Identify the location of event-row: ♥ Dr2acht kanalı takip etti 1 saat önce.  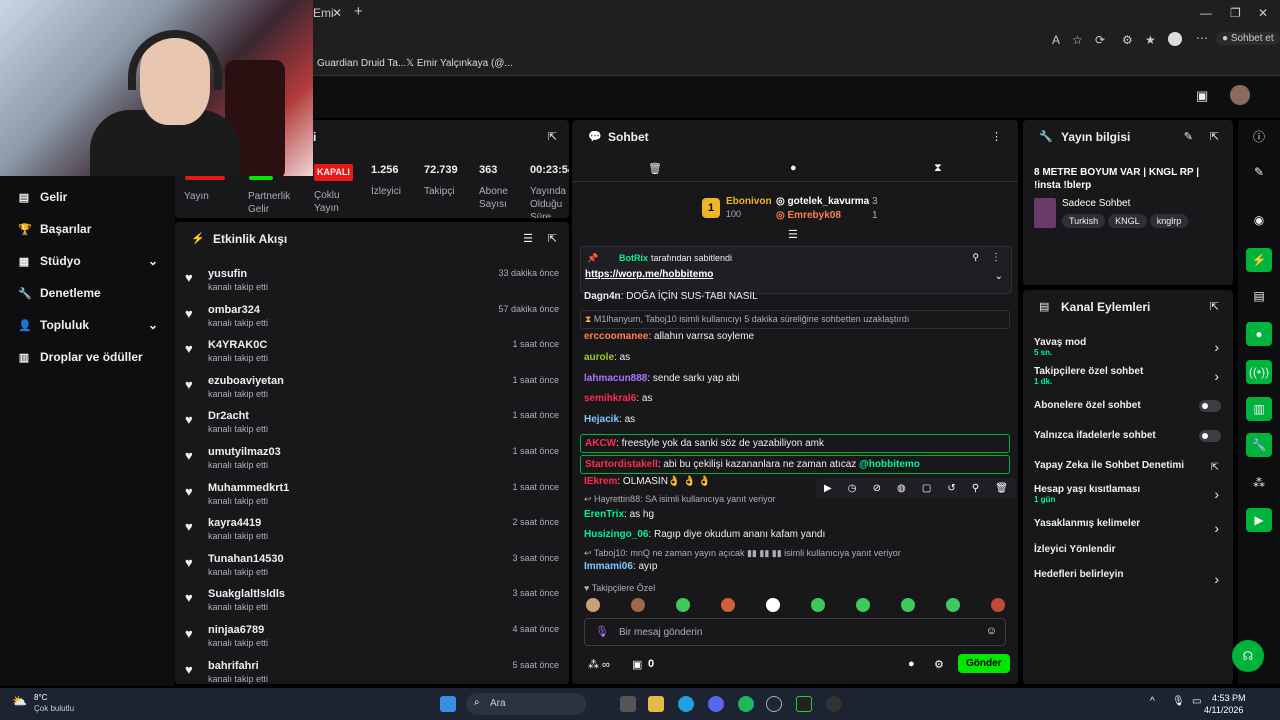
(372, 426).